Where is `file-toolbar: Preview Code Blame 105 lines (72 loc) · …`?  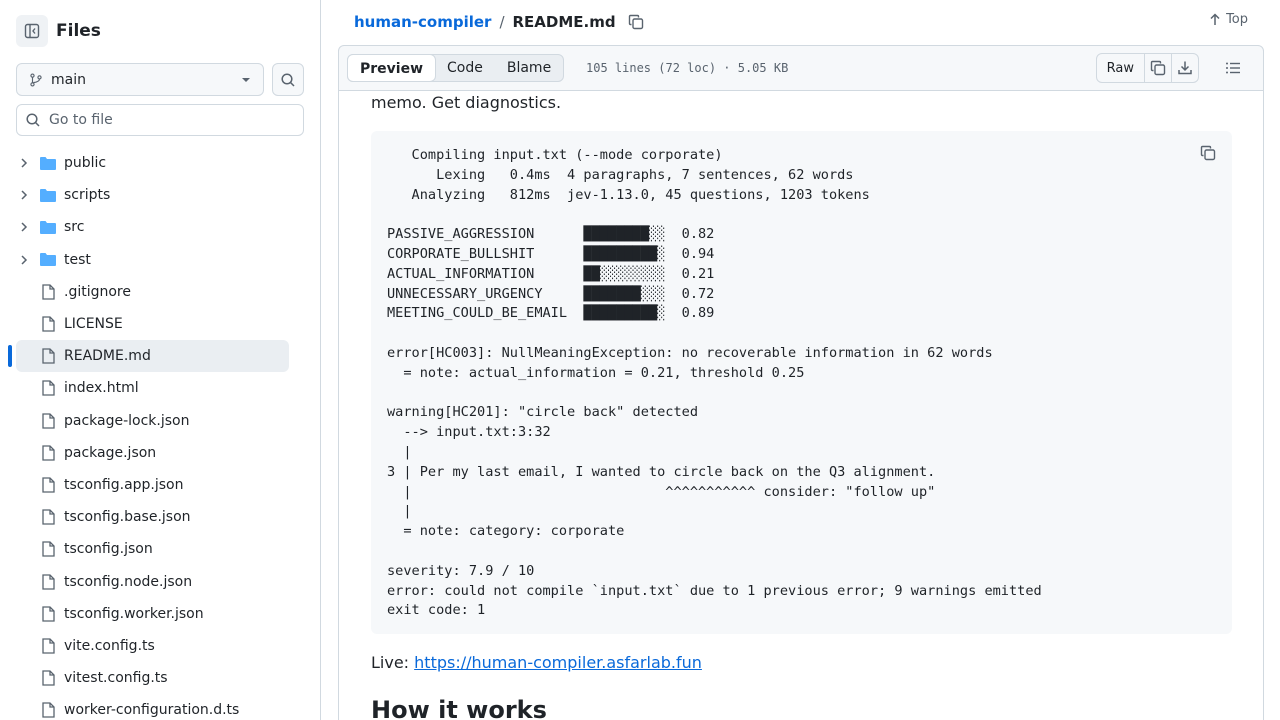
file-toolbar: Preview Code Blame 105 lines (72 loc) · … is located at coordinates (801, 68).